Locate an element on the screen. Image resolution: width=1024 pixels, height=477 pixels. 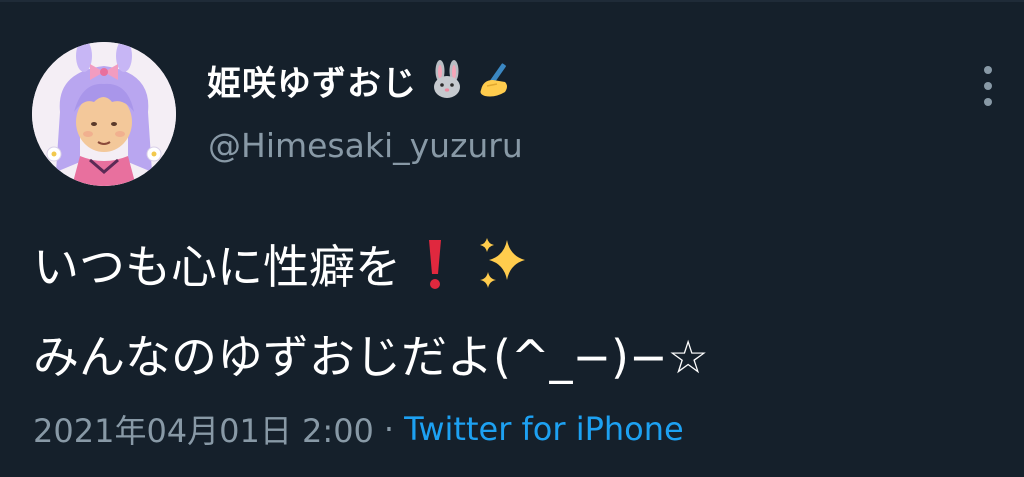
timestamp: 2021年04月01日 2:00 is located at coordinates (203, 429).